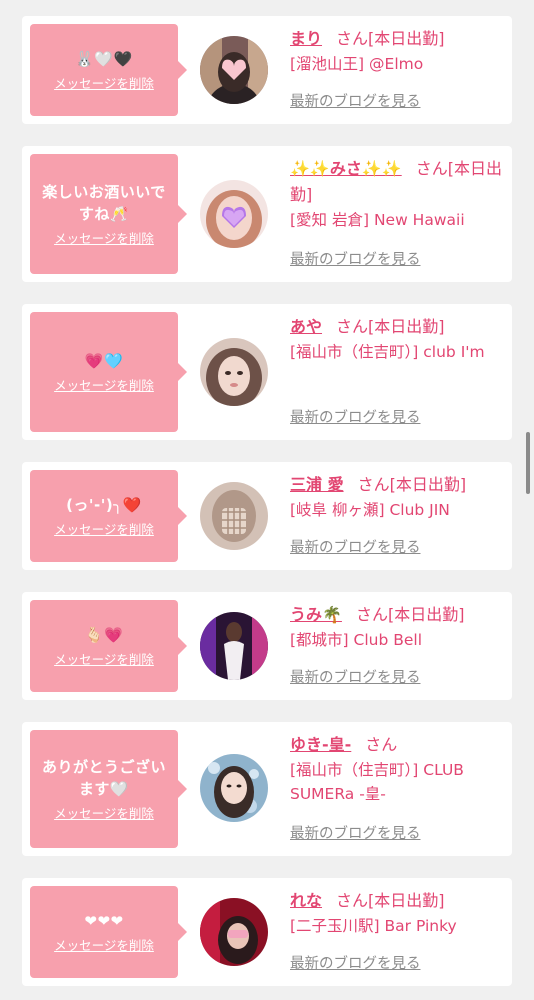  I want to click on cast-name-link: れな, so click(306, 900).